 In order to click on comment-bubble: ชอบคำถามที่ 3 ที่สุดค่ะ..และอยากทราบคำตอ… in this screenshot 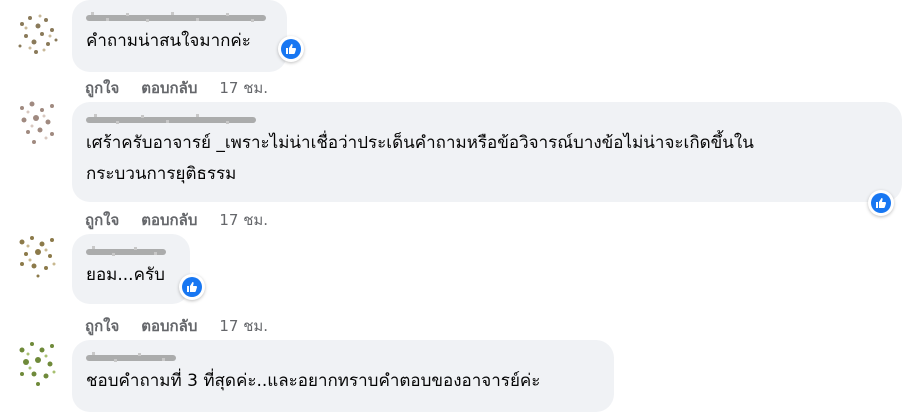, I will do `click(343, 376)`.